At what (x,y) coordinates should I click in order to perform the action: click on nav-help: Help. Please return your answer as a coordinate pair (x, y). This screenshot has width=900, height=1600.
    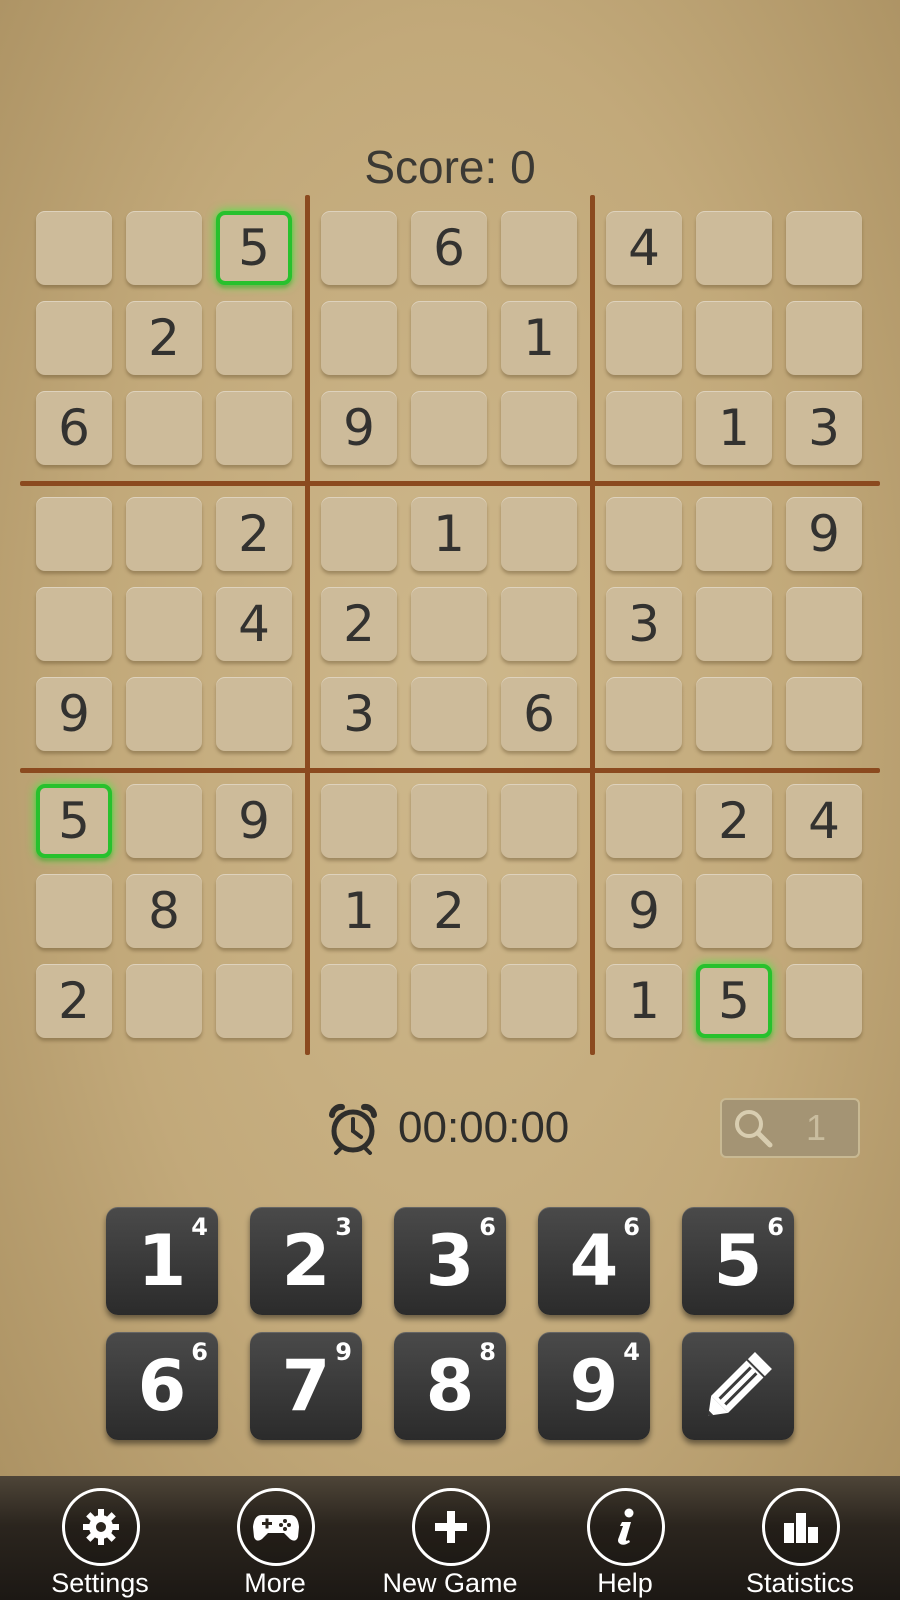
    Looking at the image, I should click on (625, 1538).